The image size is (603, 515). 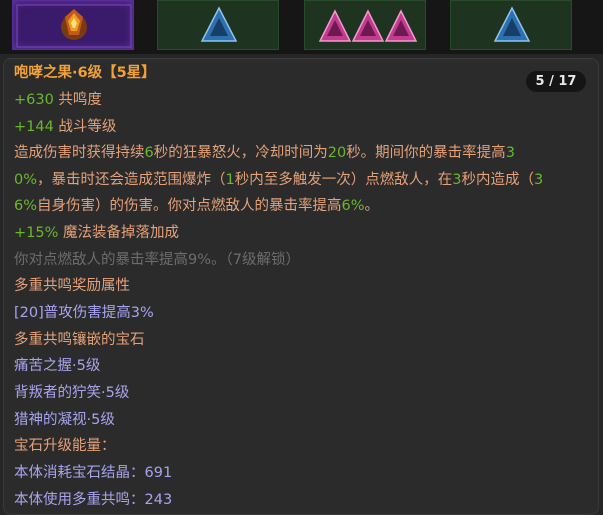 What do you see at coordinates (337, 153) in the screenshot?
I see `desc-number: 20` at bounding box center [337, 153].